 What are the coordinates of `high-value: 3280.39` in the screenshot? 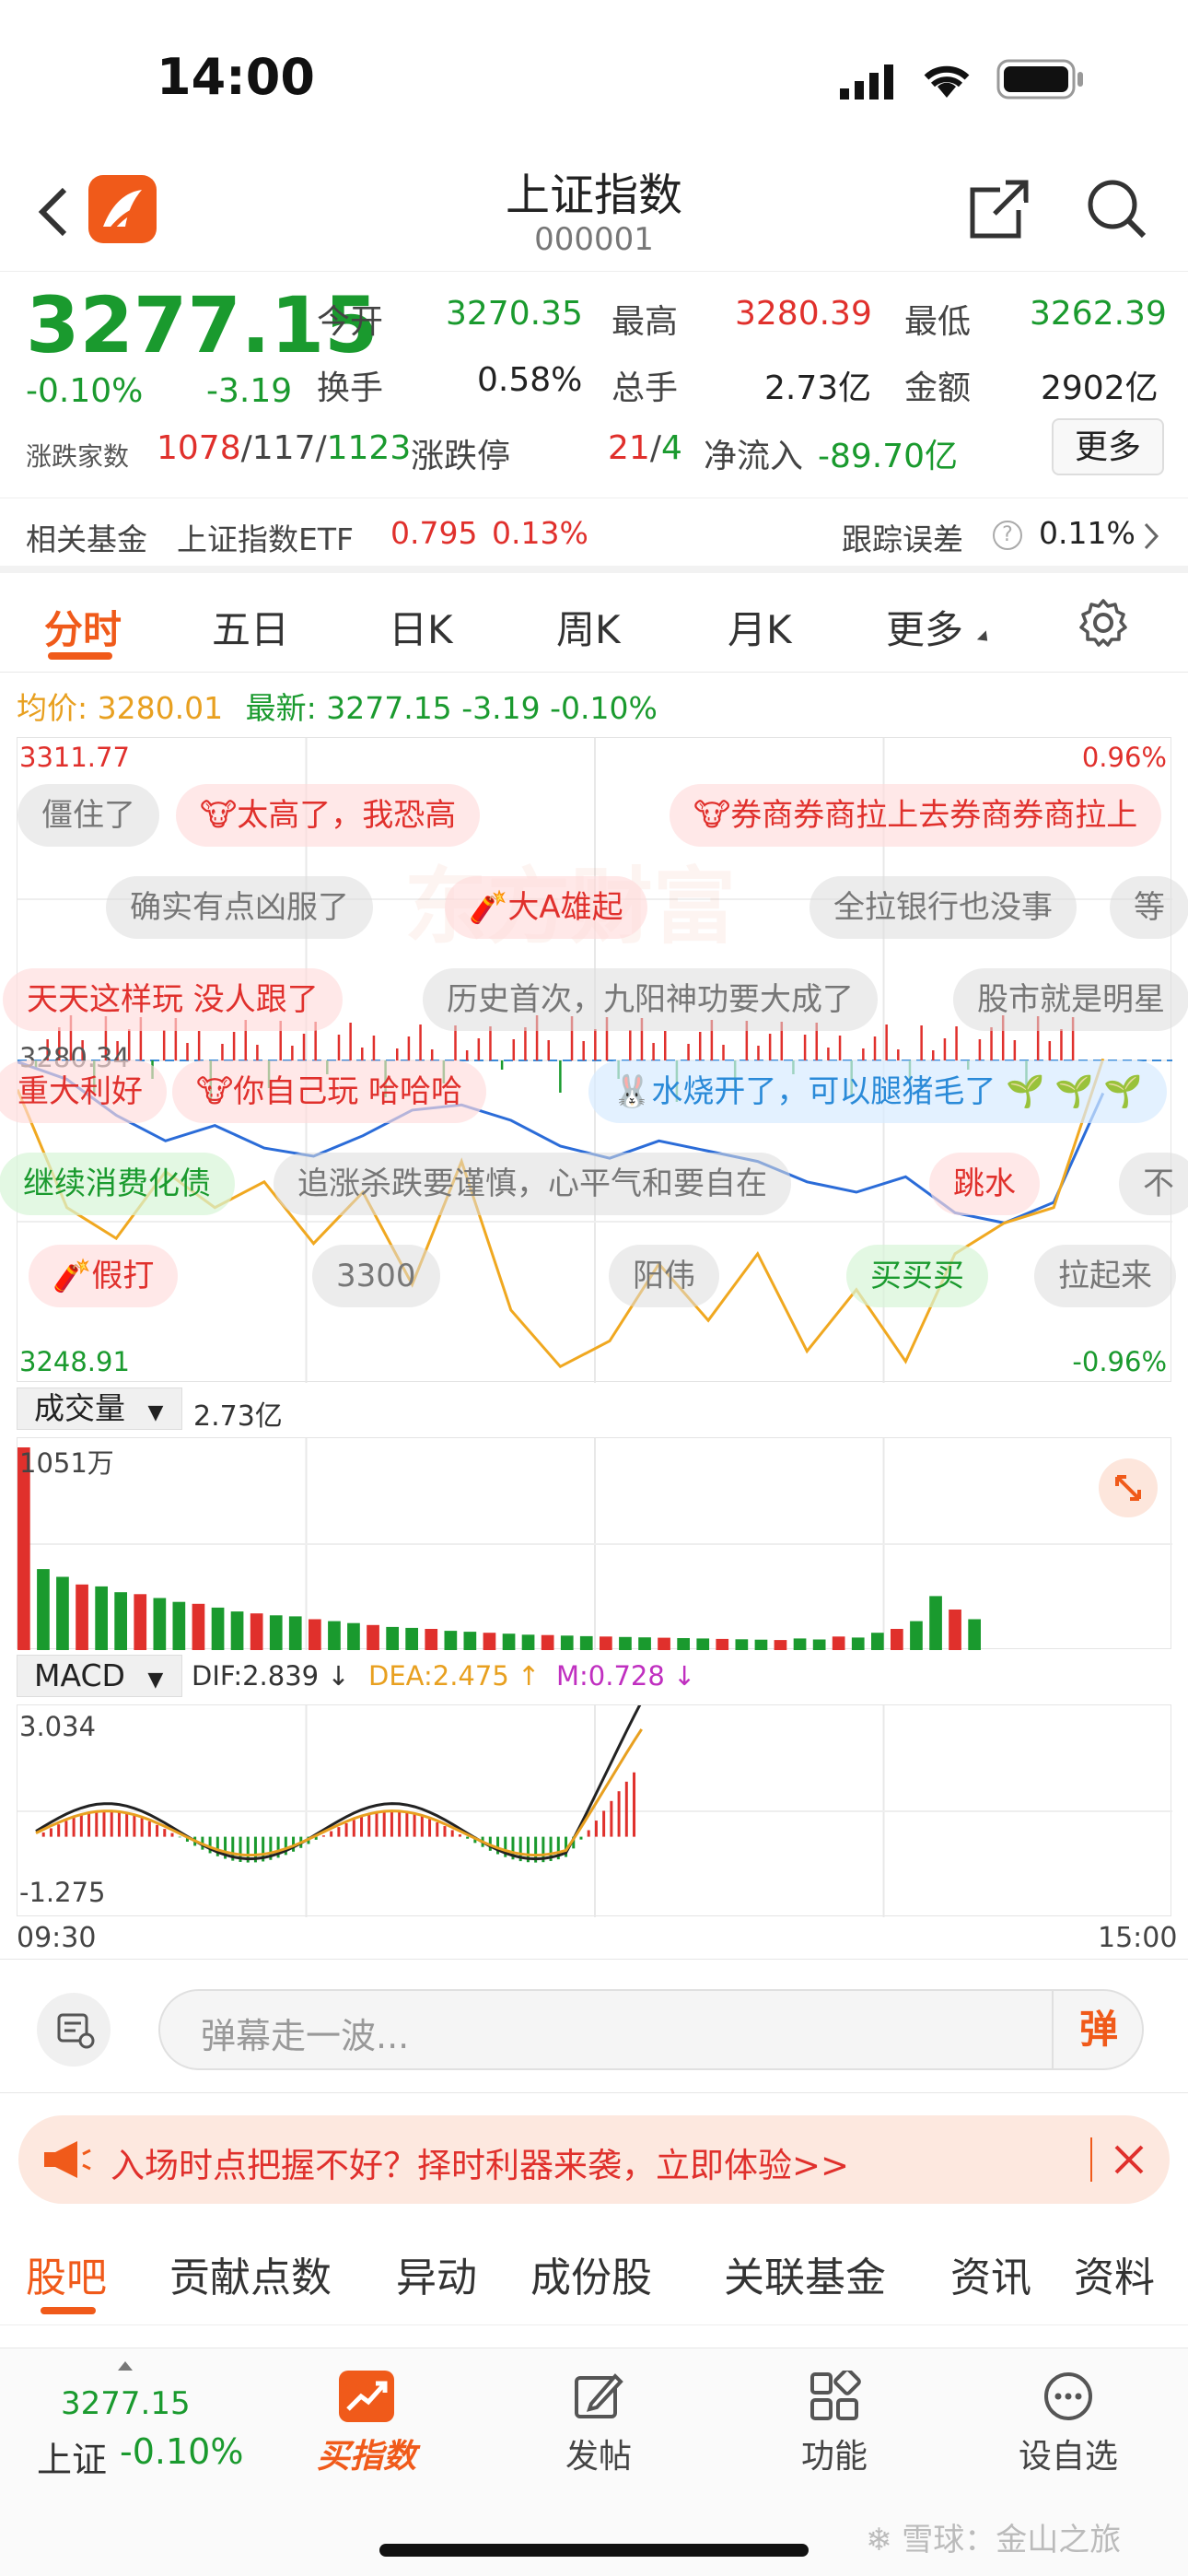 It's located at (804, 314).